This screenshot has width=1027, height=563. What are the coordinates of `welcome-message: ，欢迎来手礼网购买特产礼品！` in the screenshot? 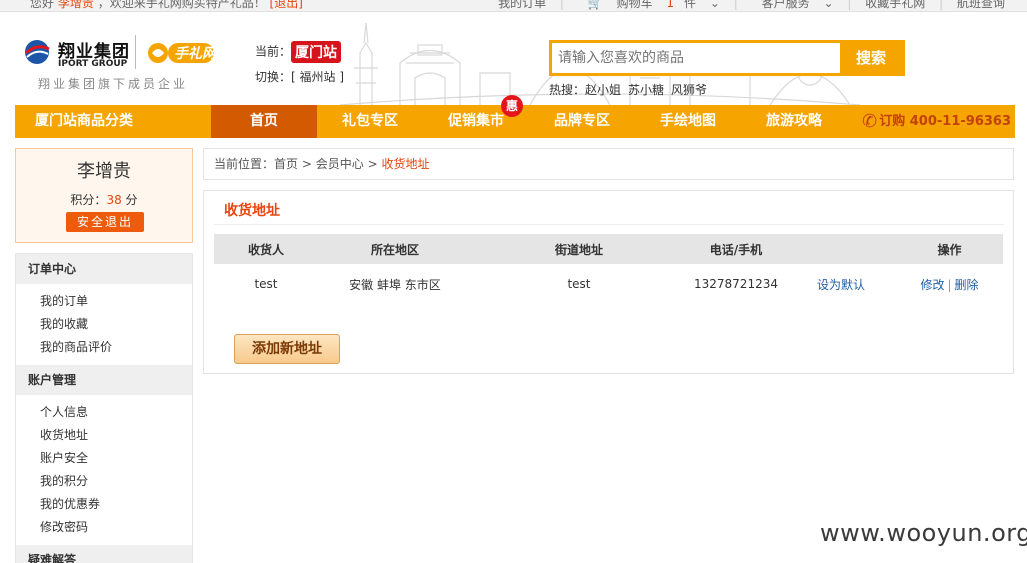 It's located at (181, 5).